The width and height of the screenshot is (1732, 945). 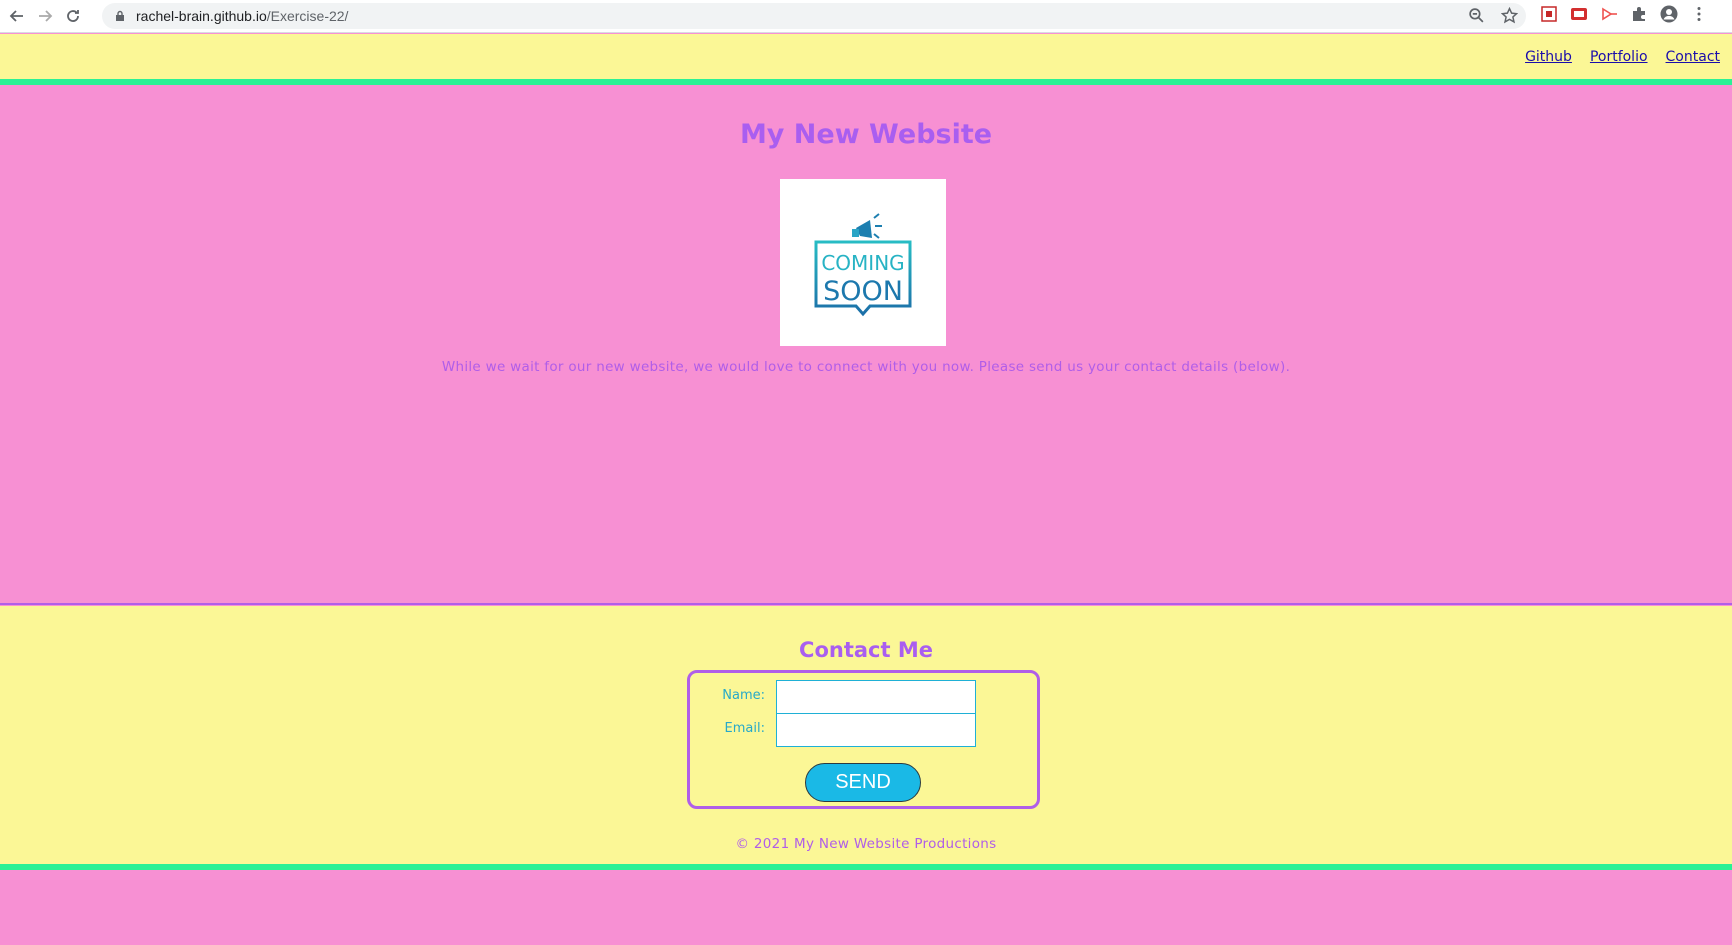 What do you see at coordinates (1619, 57) in the screenshot?
I see `nav-link-portfolio: Portfolio` at bounding box center [1619, 57].